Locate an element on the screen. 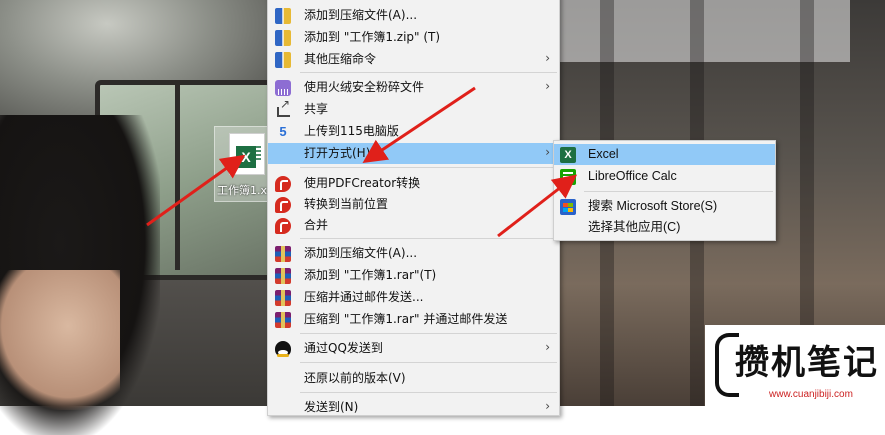 The height and width of the screenshot is (435, 885). menu-item-label: 转换到当前位置 is located at coordinates (346, 204).